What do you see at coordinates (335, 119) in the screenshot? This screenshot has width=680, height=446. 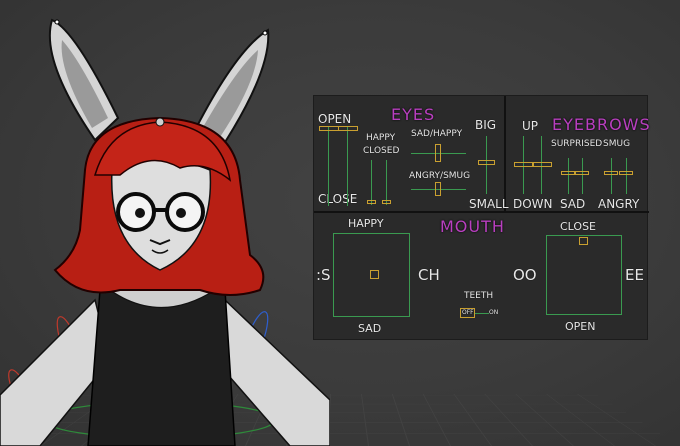 I see `eyes-open-label: OPEN` at bounding box center [335, 119].